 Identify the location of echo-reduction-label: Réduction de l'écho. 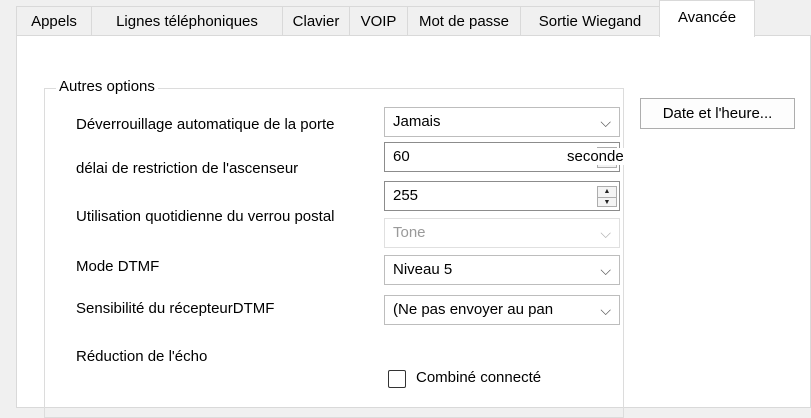
(142, 356).